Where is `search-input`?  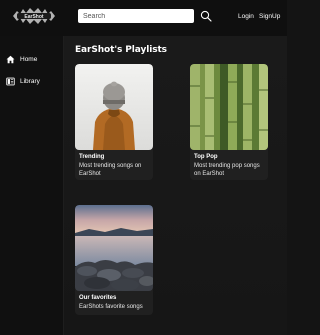
search-input is located at coordinates (136, 16).